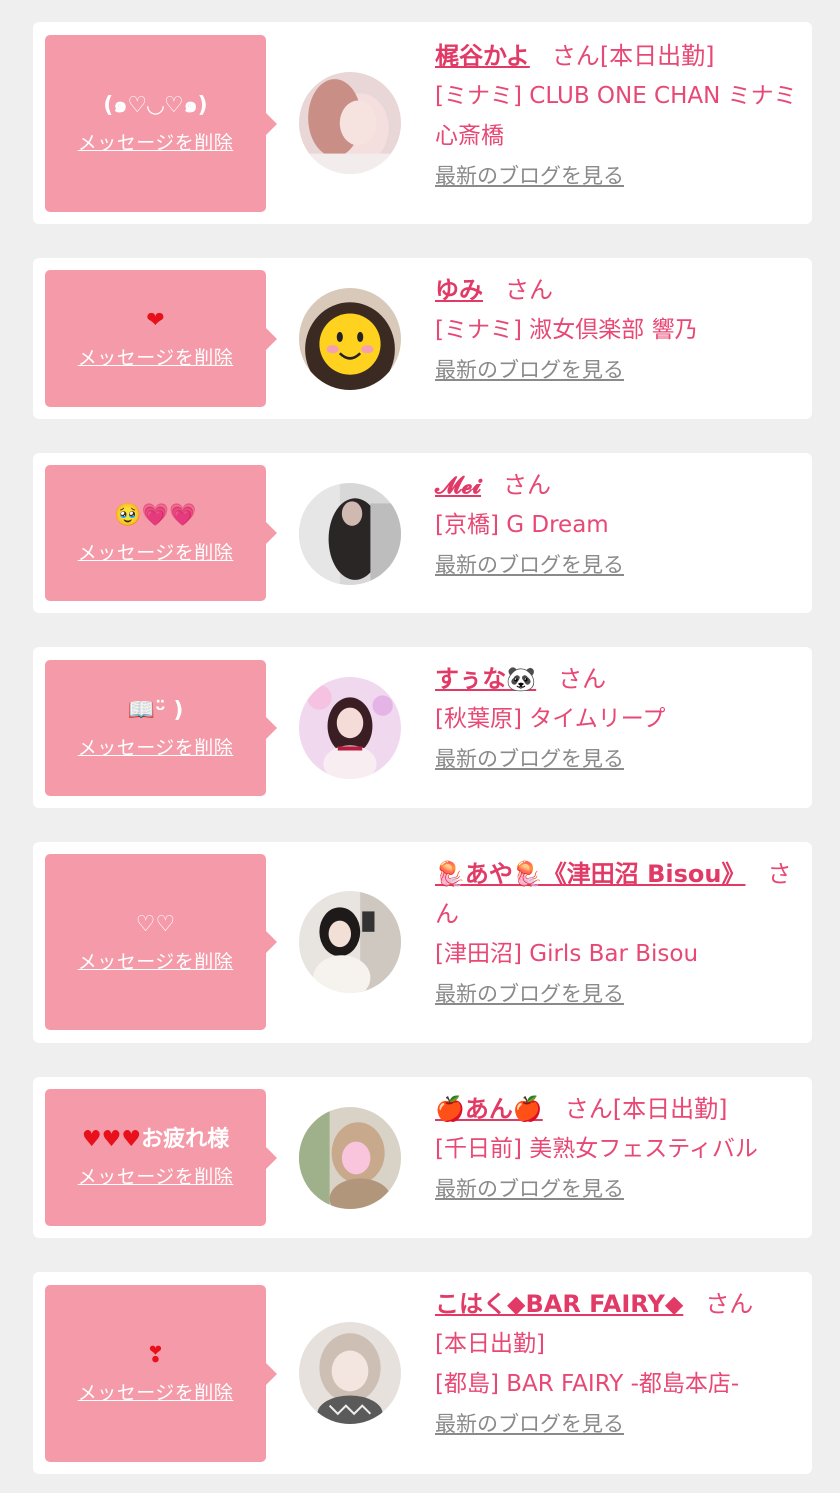 The width and height of the screenshot is (840, 1493). What do you see at coordinates (155, 710) in the screenshot?
I see `message-text: 📖ᵕ̈ )` at bounding box center [155, 710].